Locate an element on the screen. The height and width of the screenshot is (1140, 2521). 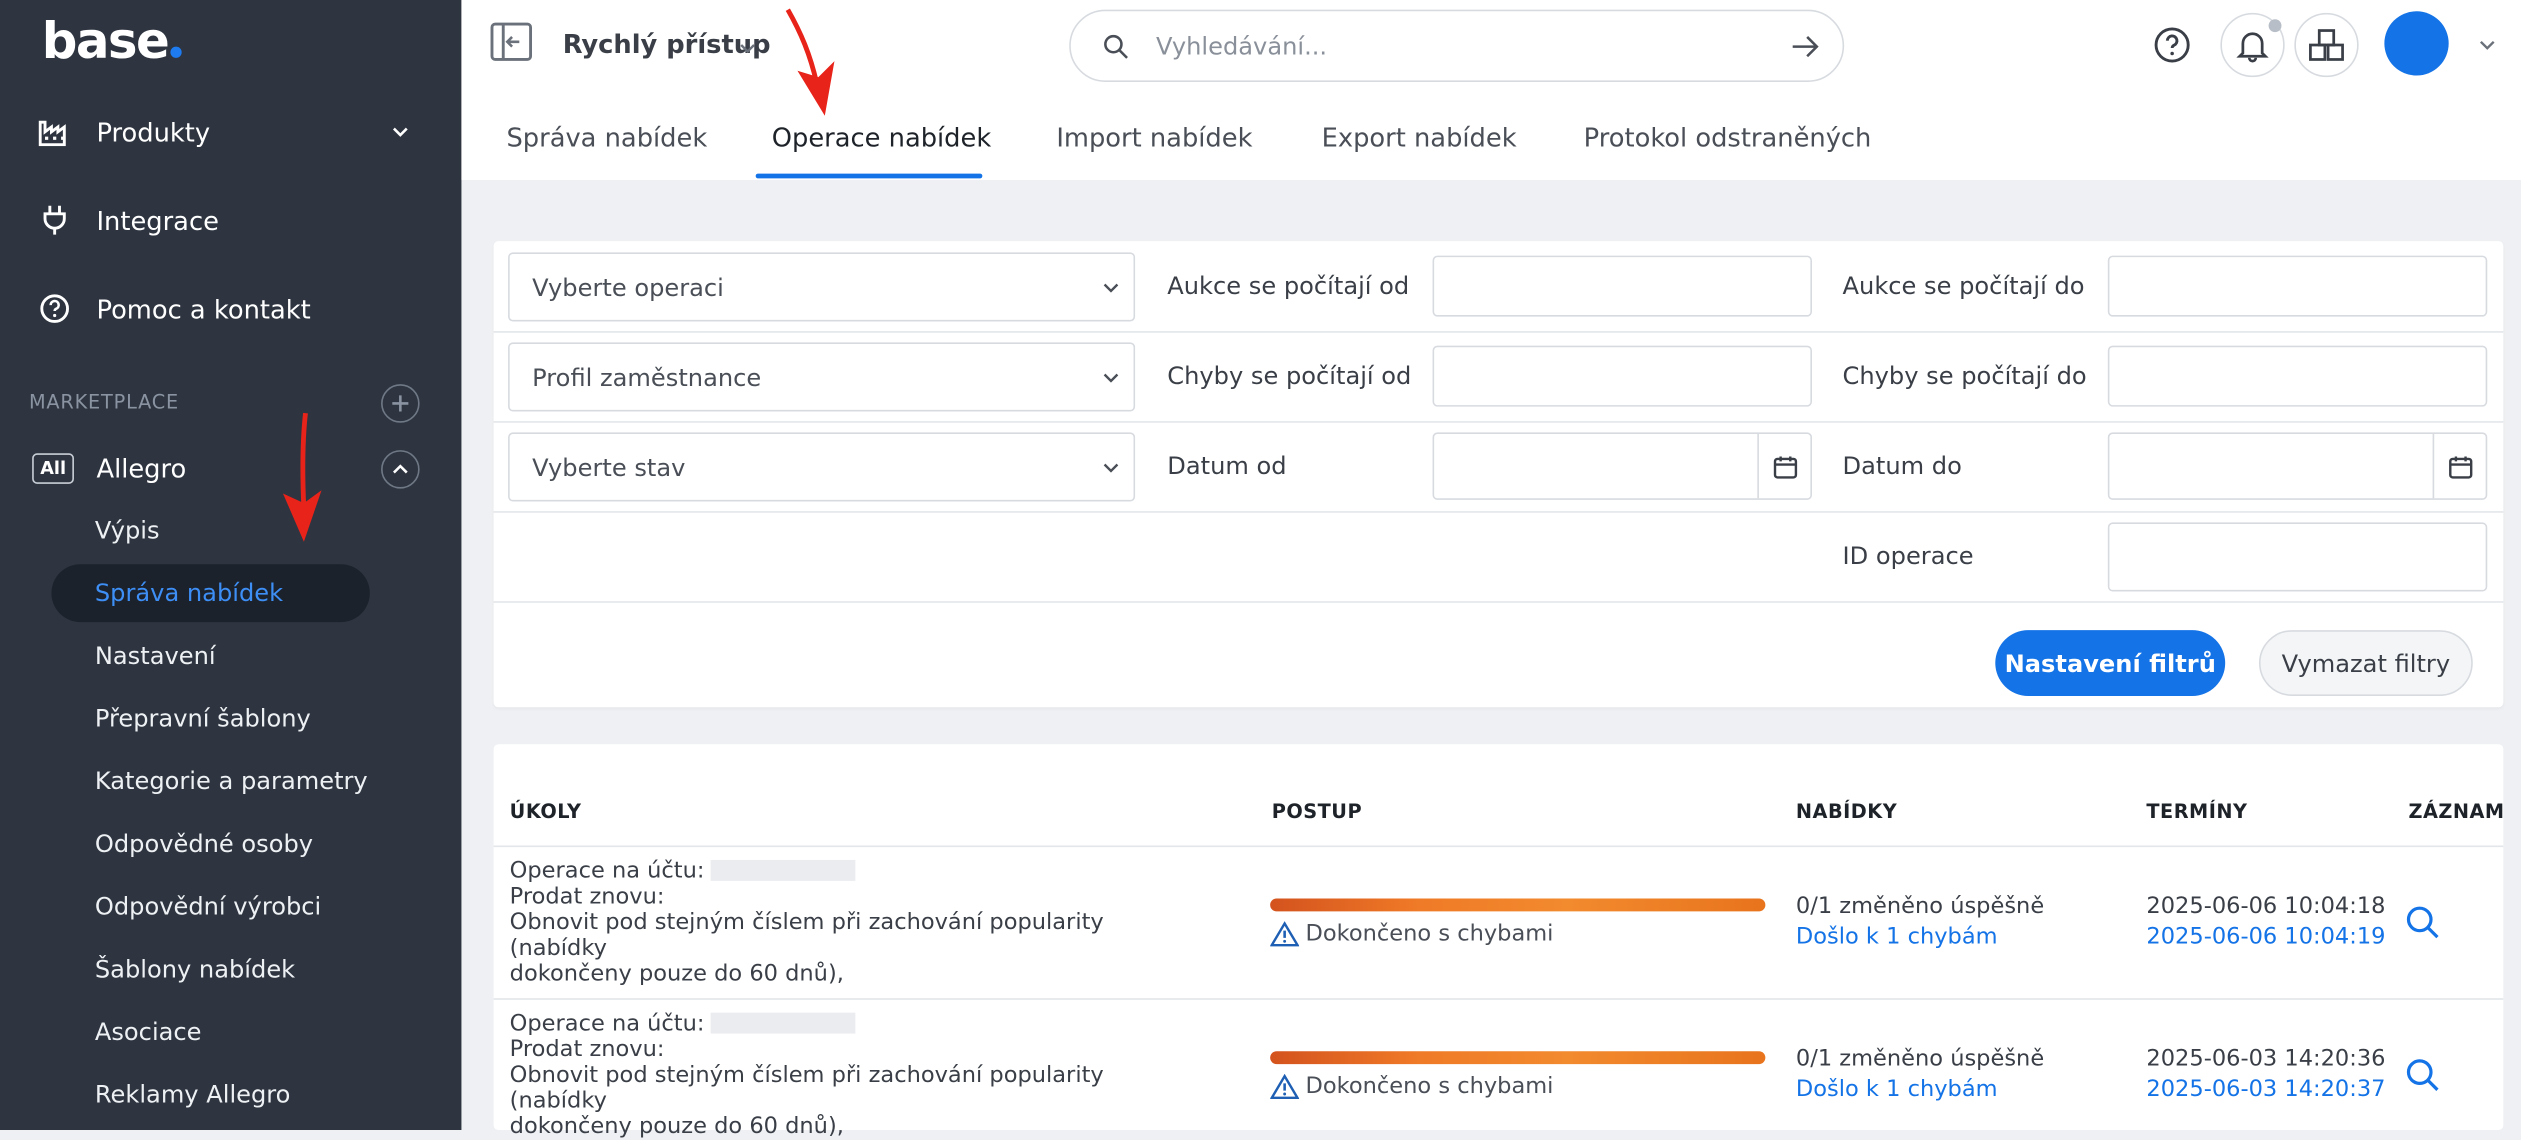
column-header-record: ZÁZNAM is located at coordinates (2456, 811).